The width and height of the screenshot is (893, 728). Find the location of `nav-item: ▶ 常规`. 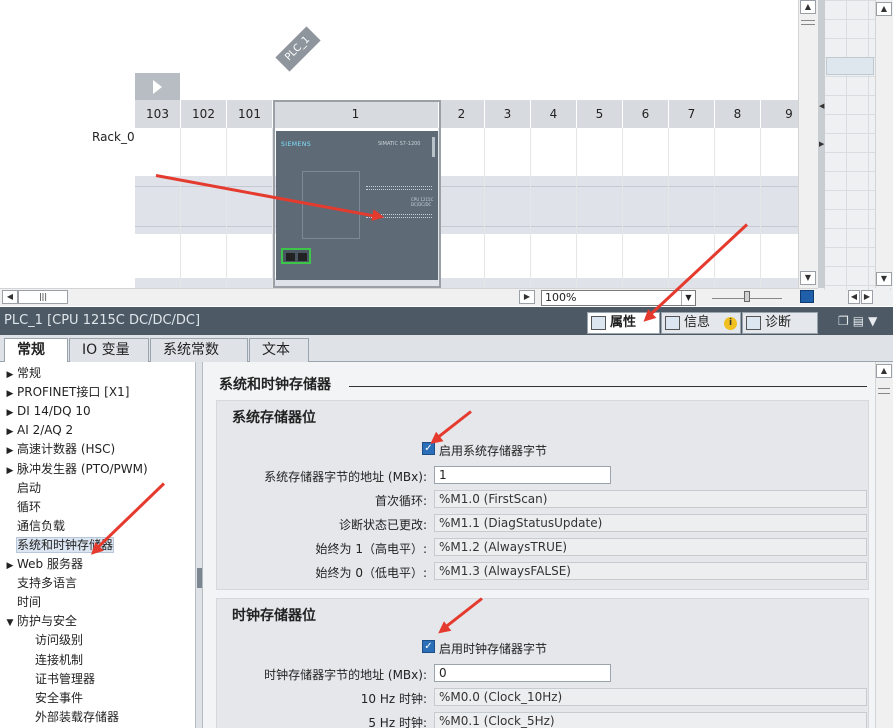

nav-item: ▶ 常规 is located at coordinates (20, 373).